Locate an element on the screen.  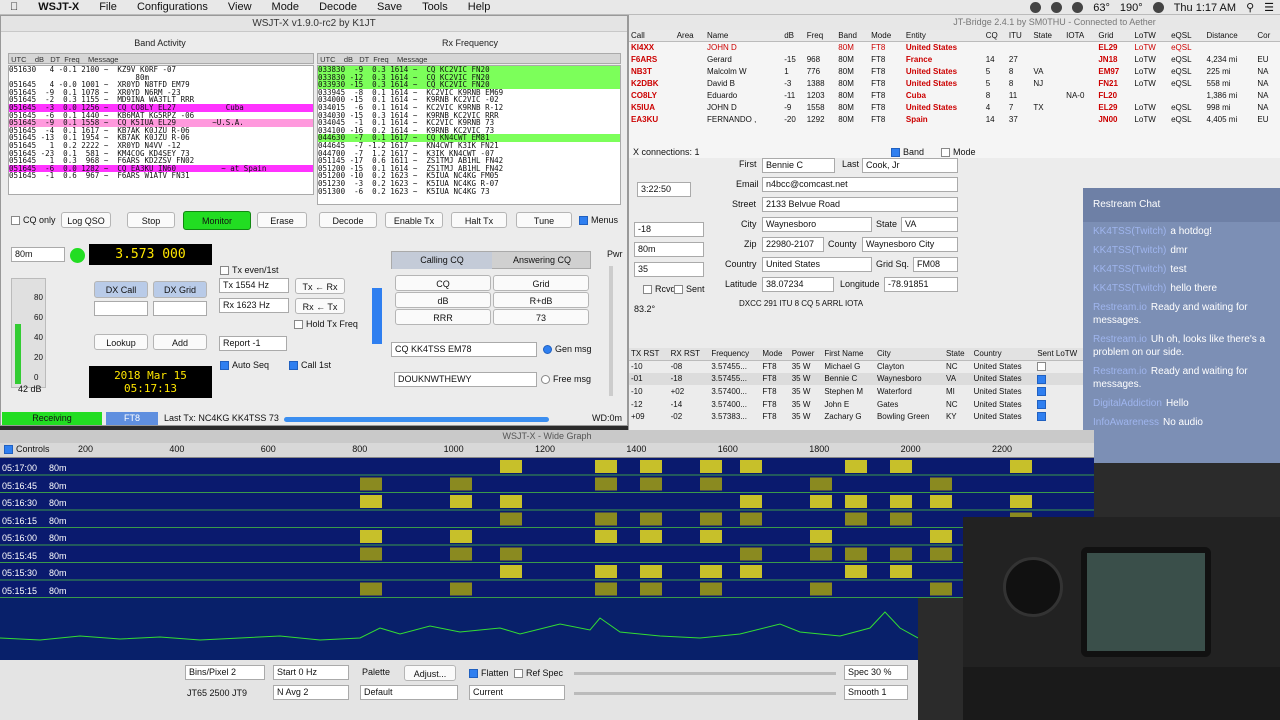
log-col-header: Country is located at coordinates (1003, 354).